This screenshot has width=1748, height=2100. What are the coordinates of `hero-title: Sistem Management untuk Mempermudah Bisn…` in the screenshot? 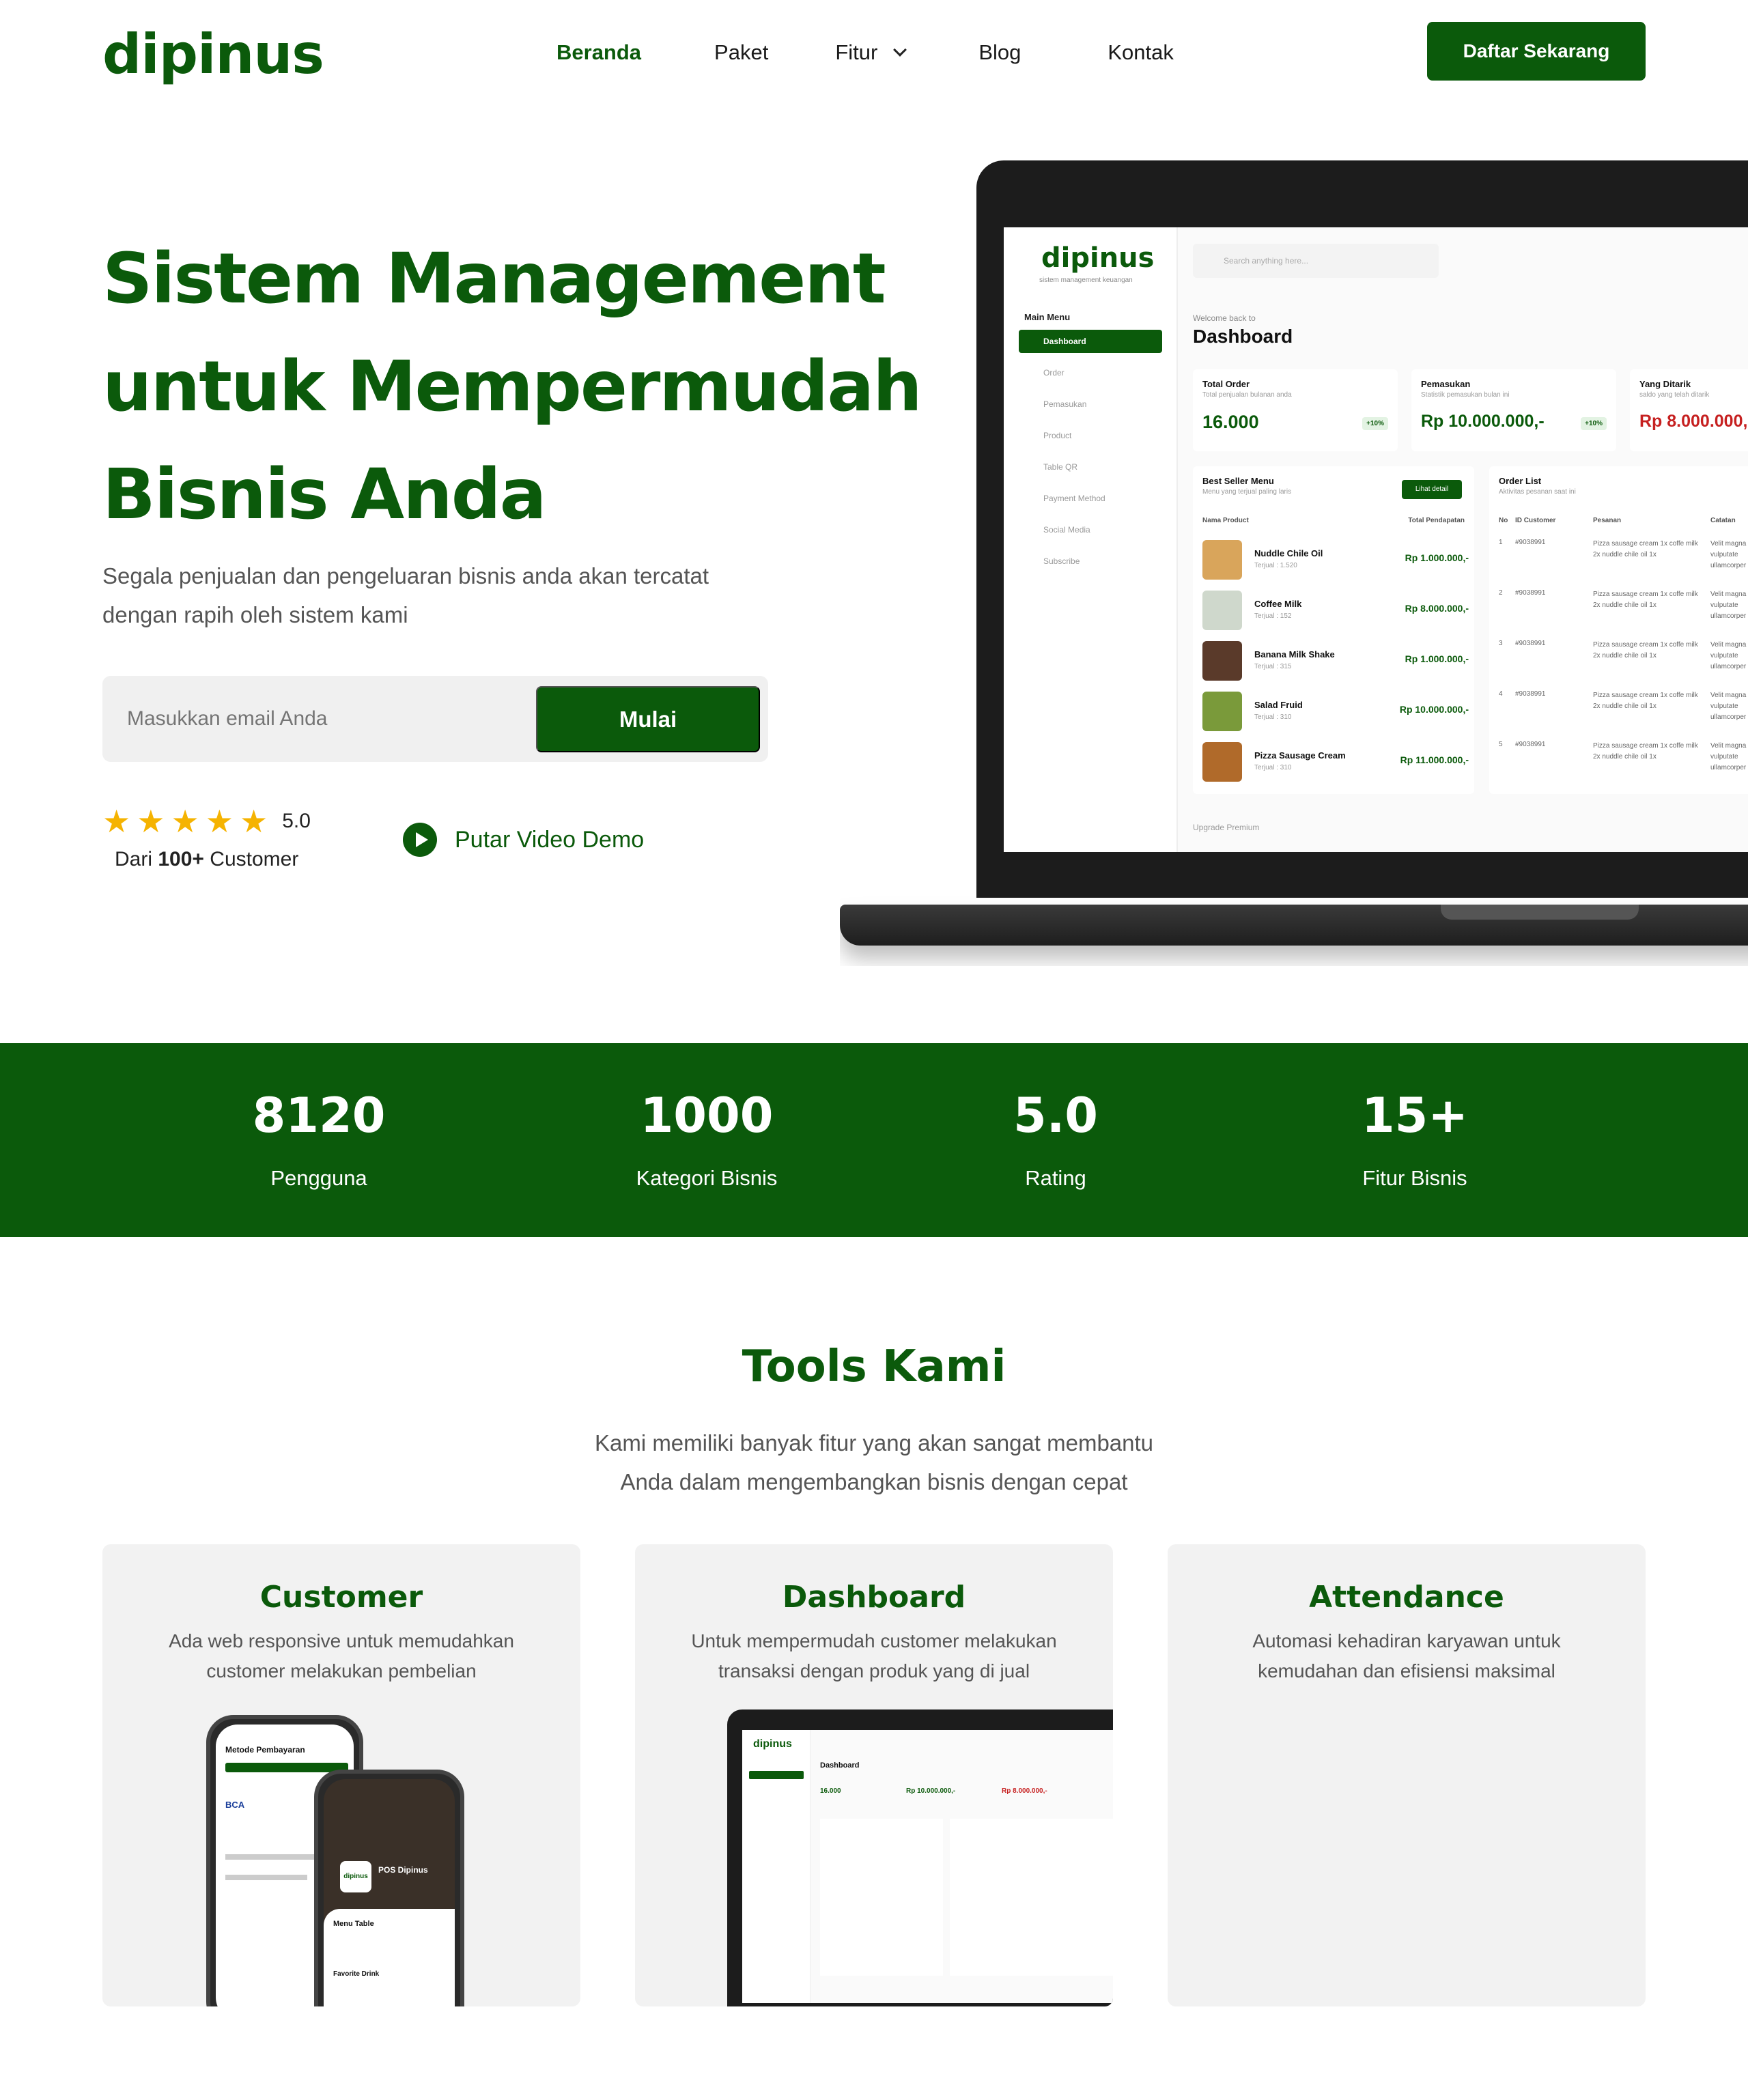 It's located at (512, 387).